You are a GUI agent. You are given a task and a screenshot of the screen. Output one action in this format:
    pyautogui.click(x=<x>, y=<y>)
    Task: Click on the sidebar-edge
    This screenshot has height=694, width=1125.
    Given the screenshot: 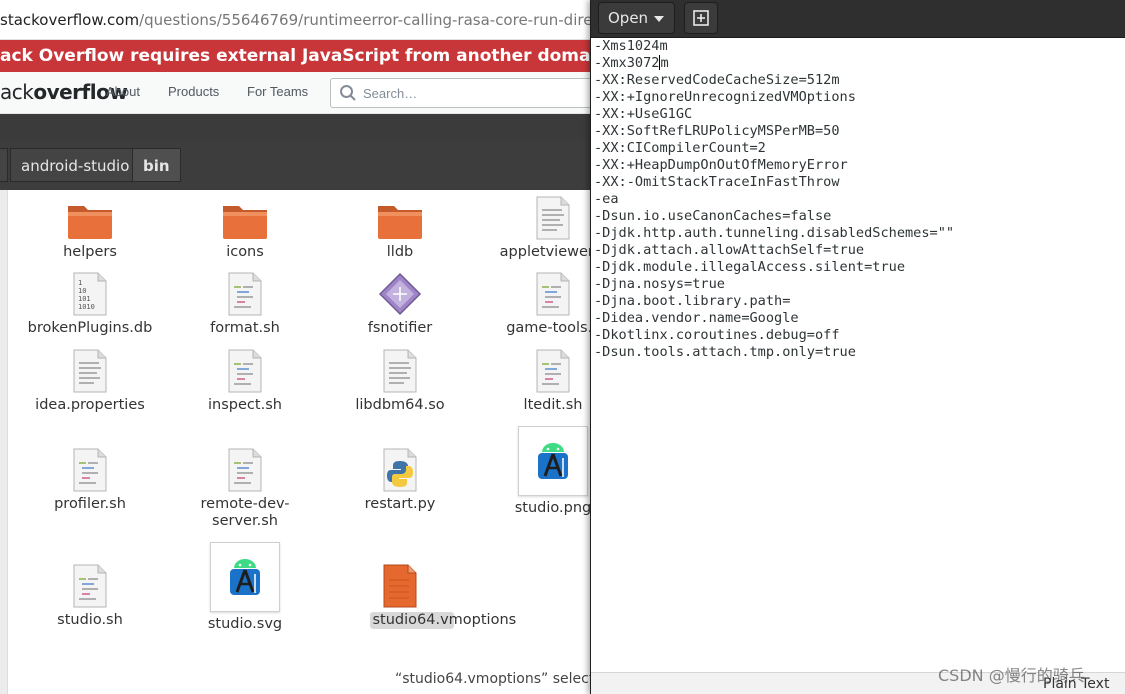 What is the action you would take?
    pyautogui.click(x=4, y=442)
    